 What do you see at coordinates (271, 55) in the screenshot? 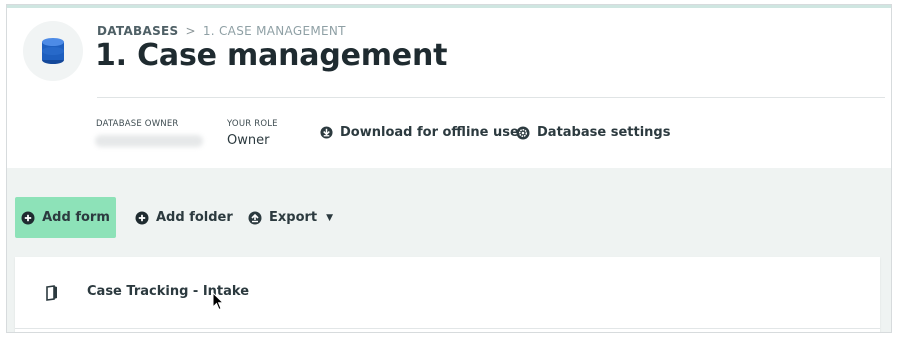
I see `page-title: 1. Case management` at bounding box center [271, 55].